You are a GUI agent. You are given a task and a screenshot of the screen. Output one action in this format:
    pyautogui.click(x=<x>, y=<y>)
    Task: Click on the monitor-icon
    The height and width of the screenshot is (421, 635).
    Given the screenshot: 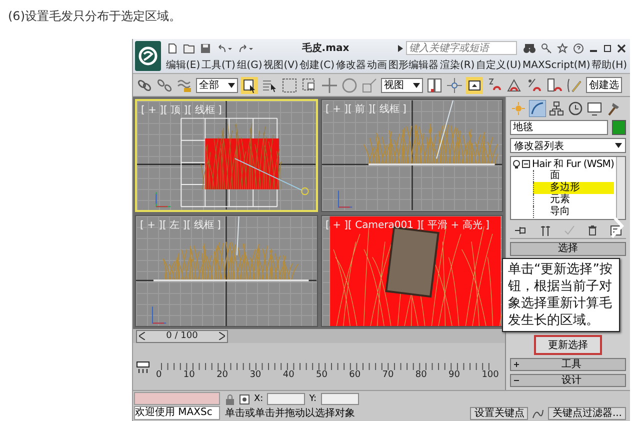 What is the action you would take?
    pyautogui.click(x=594, y=108)
    